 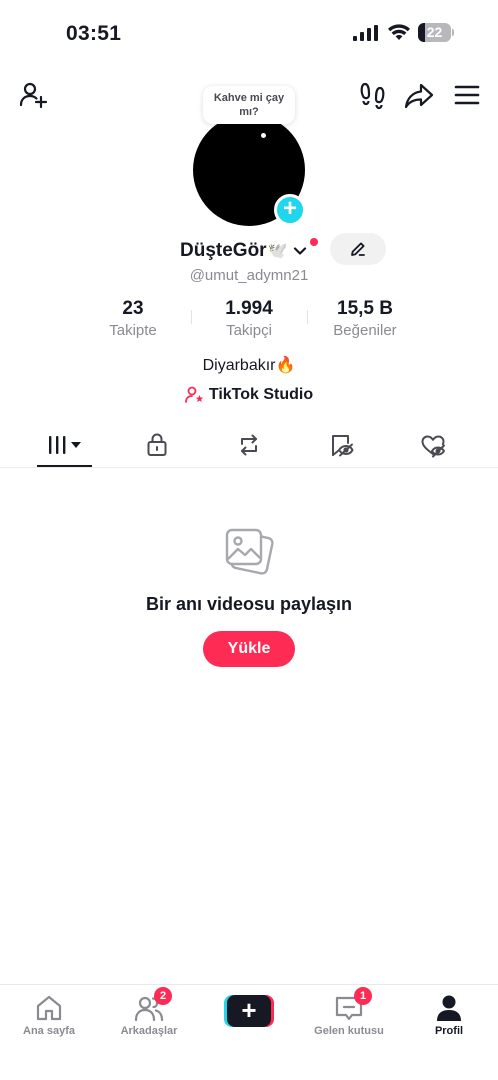 I want to click on following-count: 23, so click(x=133, y=308).